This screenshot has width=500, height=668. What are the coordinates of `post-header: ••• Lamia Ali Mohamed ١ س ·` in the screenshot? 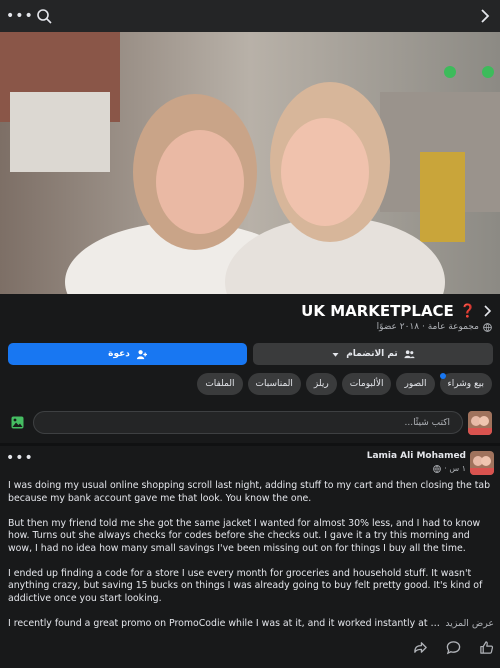 It's located at (250, 463).